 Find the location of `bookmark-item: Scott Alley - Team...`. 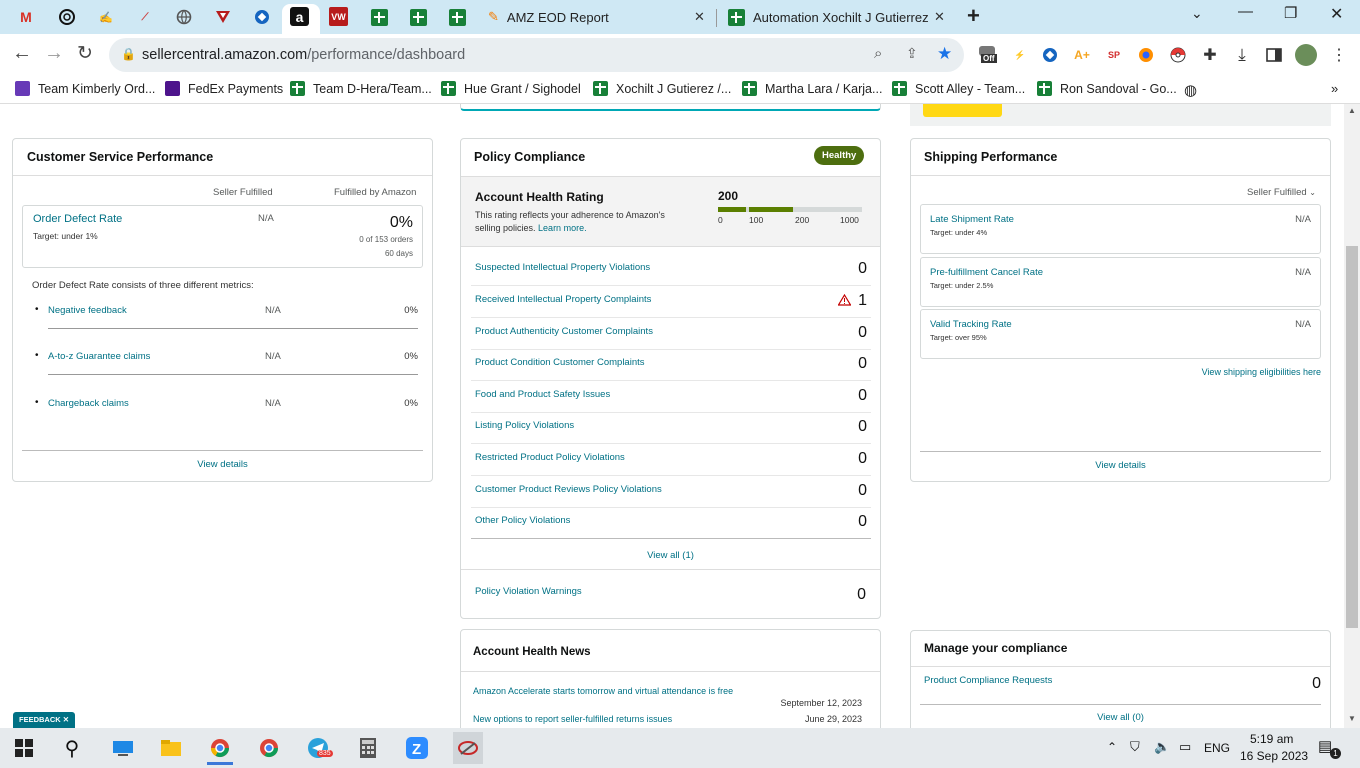

bookmark-item: Scott Alley - Team... is located at coordinates (958, 88).